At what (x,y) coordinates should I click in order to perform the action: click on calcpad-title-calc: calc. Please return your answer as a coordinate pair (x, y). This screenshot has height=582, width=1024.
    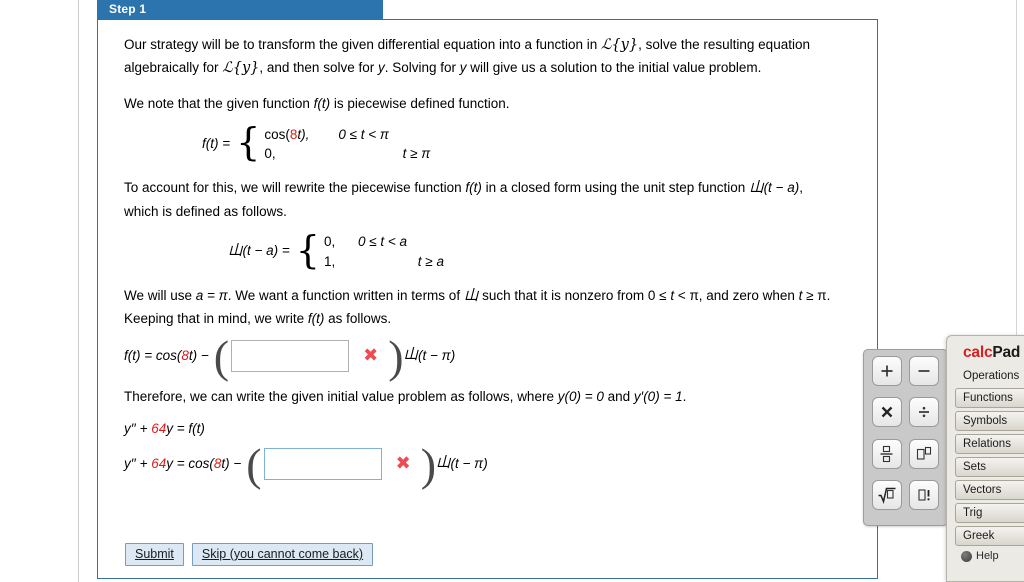
    Looking at the image, I should click on (978, 352).